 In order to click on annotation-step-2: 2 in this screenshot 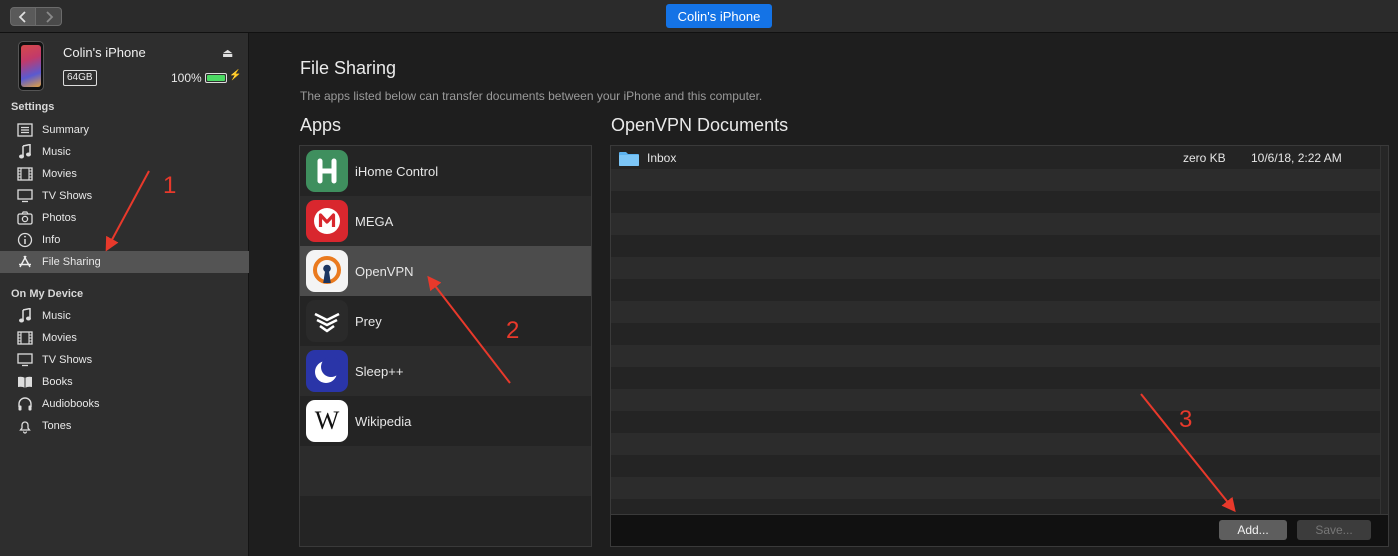, I will do `click(513, 330)`.